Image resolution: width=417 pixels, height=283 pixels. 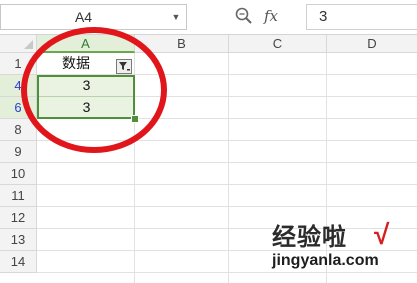 What do you see at coordinates (325, 260) in the screenshot?
I see `watermark-url: jingyanla.com` at bounding box center [325, 260].